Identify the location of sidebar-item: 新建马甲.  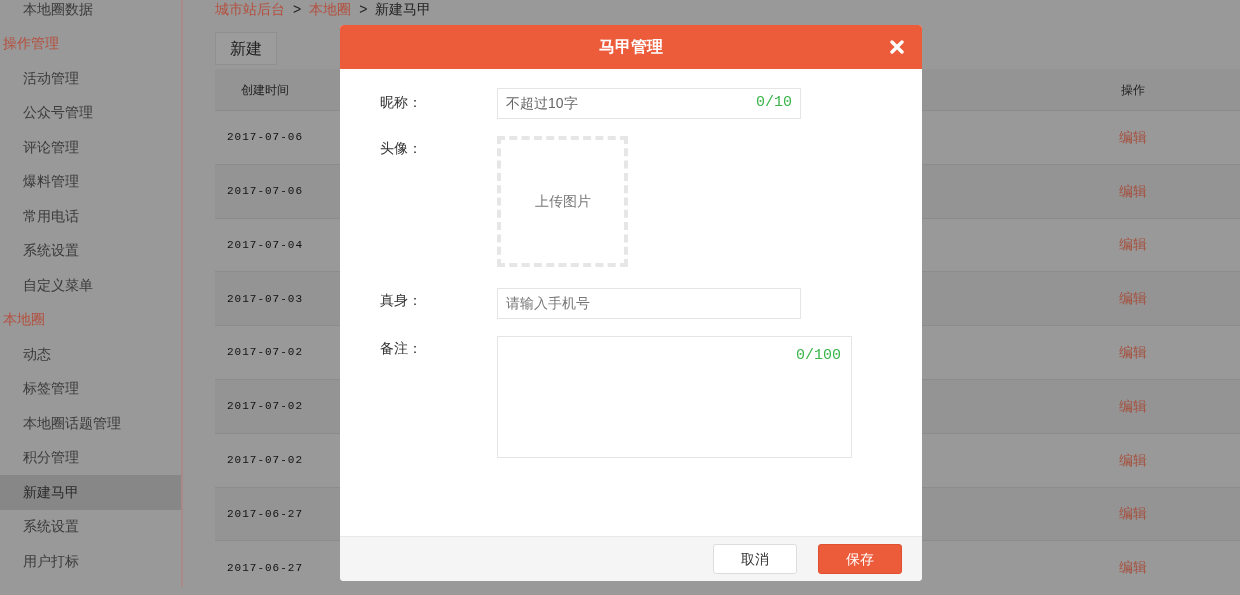
(90, 492).